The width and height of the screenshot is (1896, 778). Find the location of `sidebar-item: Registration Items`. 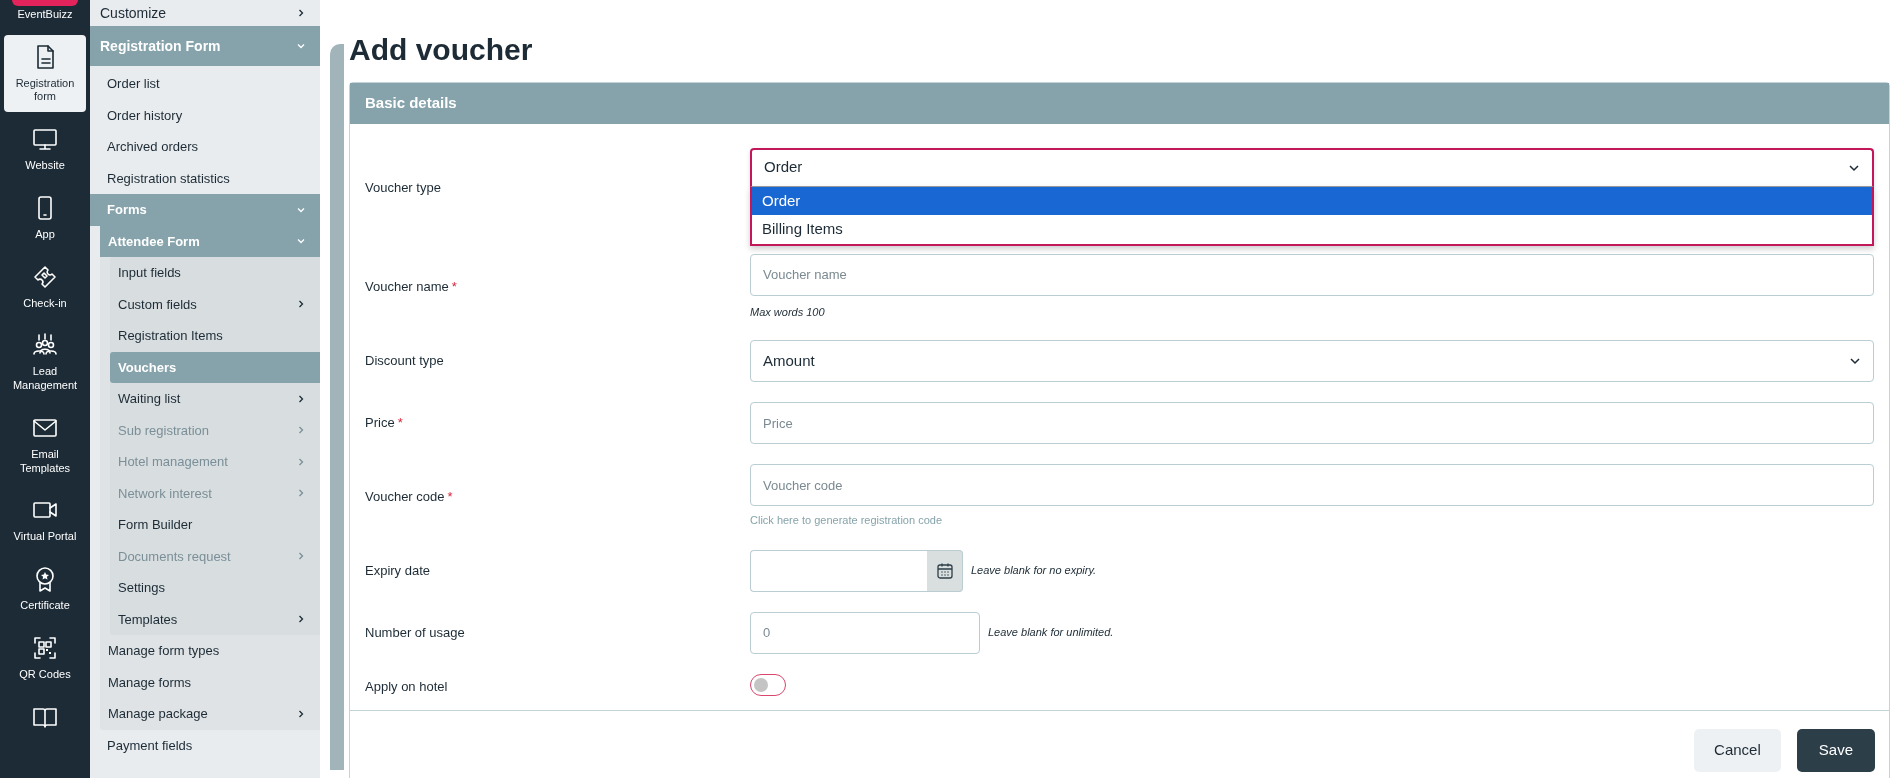

sidebar-item: Registration Items is located at coordinates (215, 336).